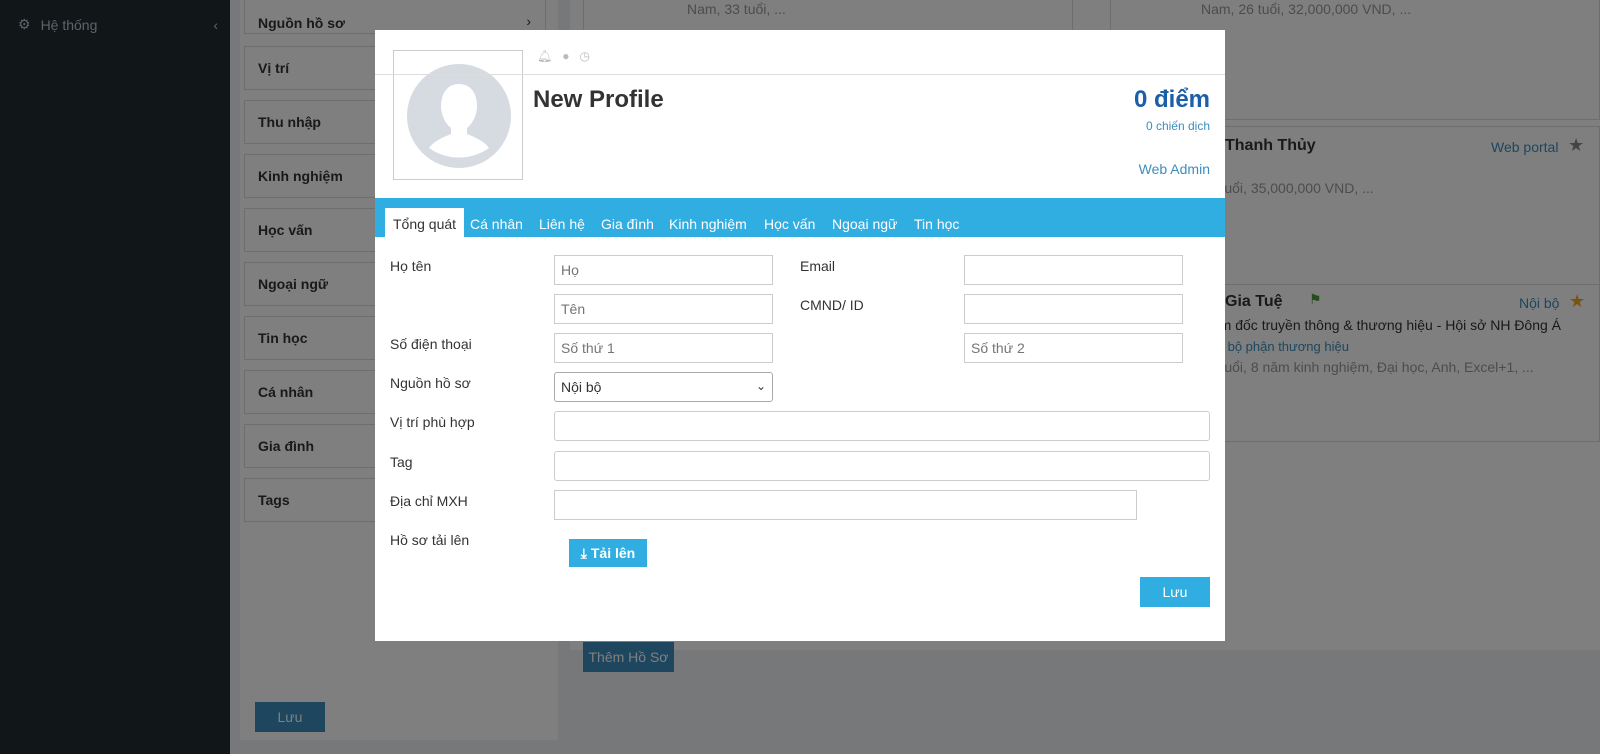 This screenshot has height=754, width=1600. Describe the element at coordinates (613, 553) in the screenshot. I see `upload-button-label: Tải lên` at that location.